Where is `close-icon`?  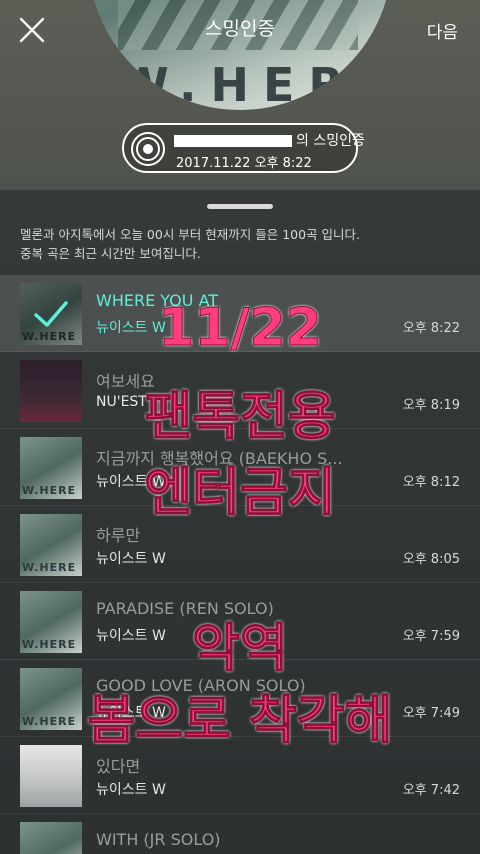 close-icon is located at coordinates (32, 30).